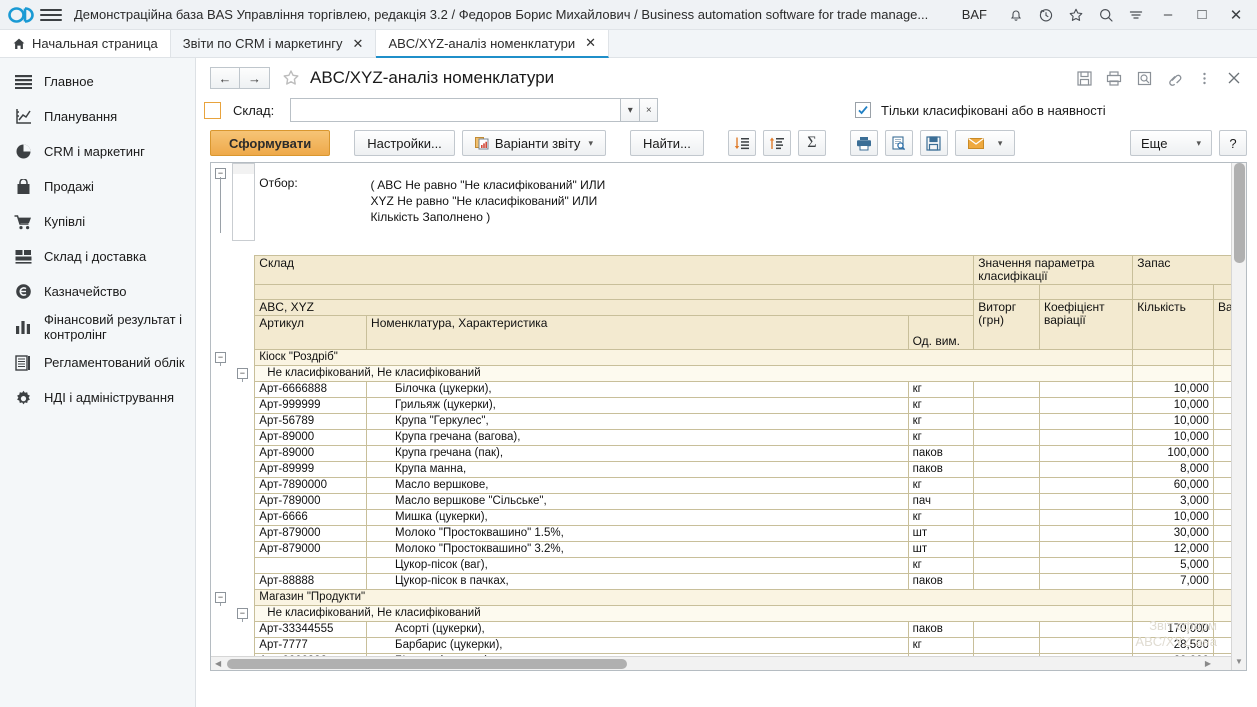 This screenshot has width=1257, height=707. What do you see at coordinates (97, 186) in the screenshot?
I see `sidebar-item-sales: Продажі` at bounding box center [97, 186].